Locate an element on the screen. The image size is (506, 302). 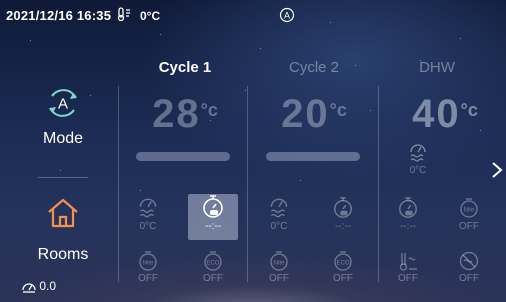
rooms-button: Rooms is located at coordinates (63, 228).